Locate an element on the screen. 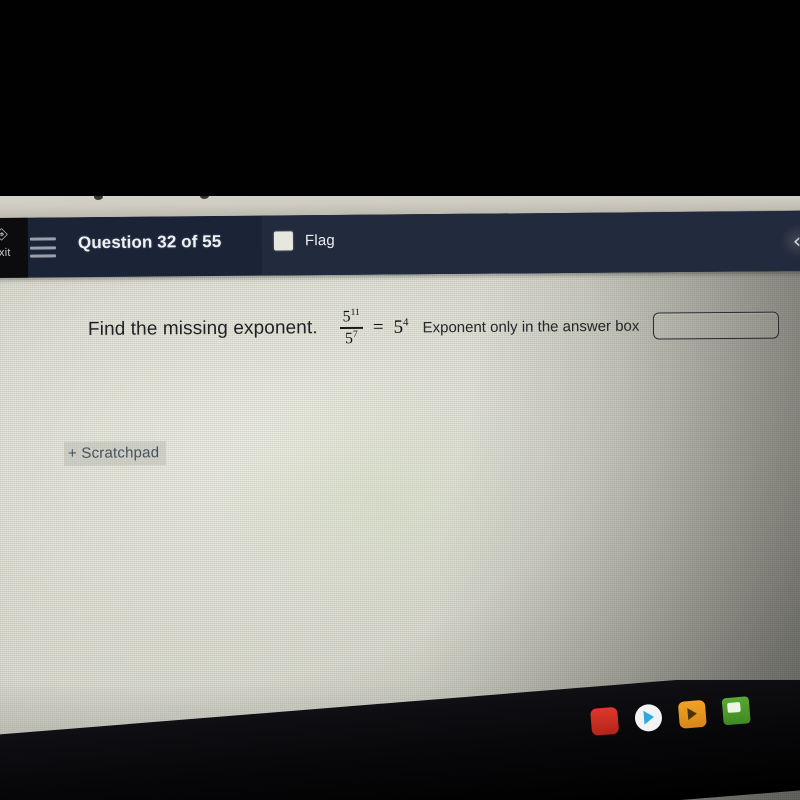  fraction-numerator: 511 is located at coordinates (351, 317).